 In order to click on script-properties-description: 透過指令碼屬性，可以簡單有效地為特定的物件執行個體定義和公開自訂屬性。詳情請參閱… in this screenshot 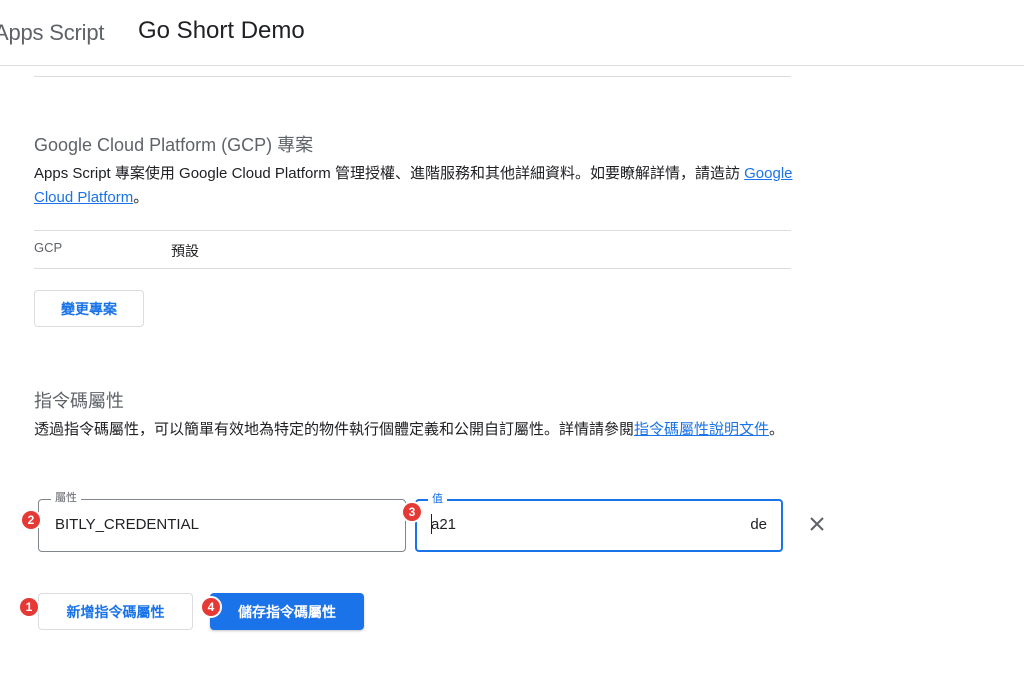, I will do `click(414, 430)`.